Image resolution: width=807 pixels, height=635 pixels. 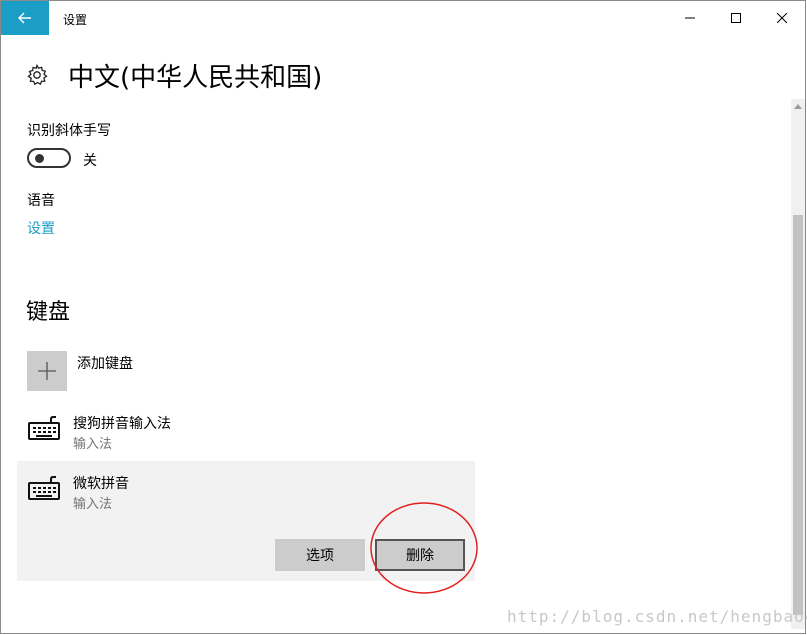 I want to click on options-button: 选项, so click(x=320, y=555).